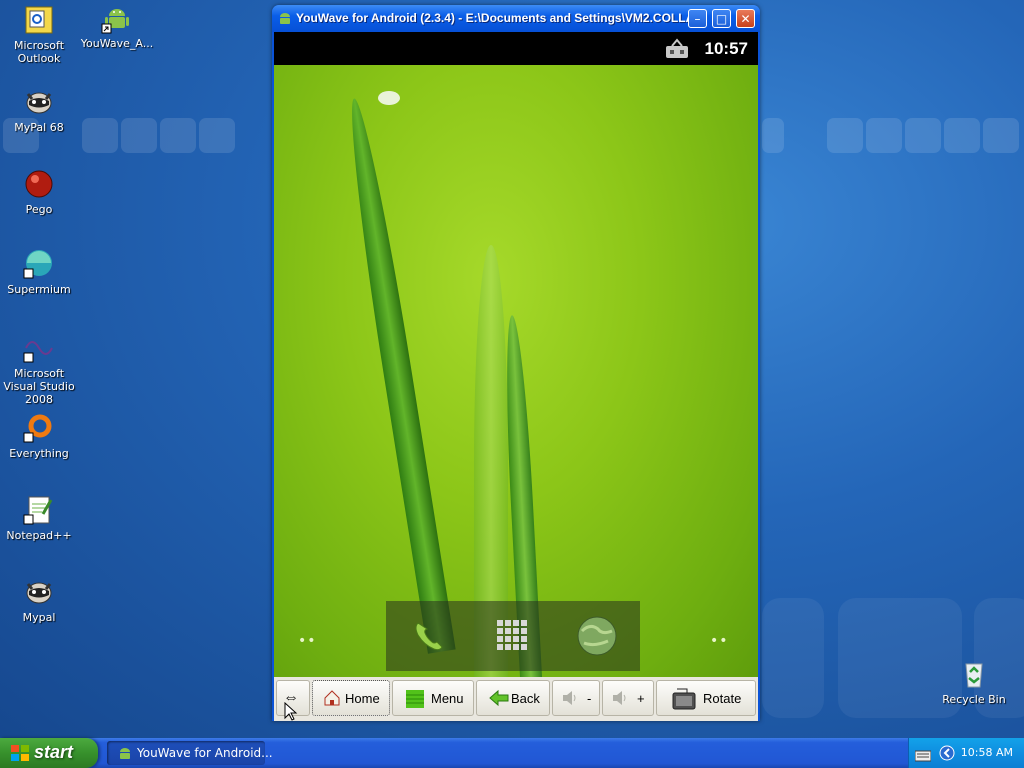 The image size is (1024, 768). Describe the element at coordinates (677, 51) in the screenshot. I see `usb-debug-icon` at that location.